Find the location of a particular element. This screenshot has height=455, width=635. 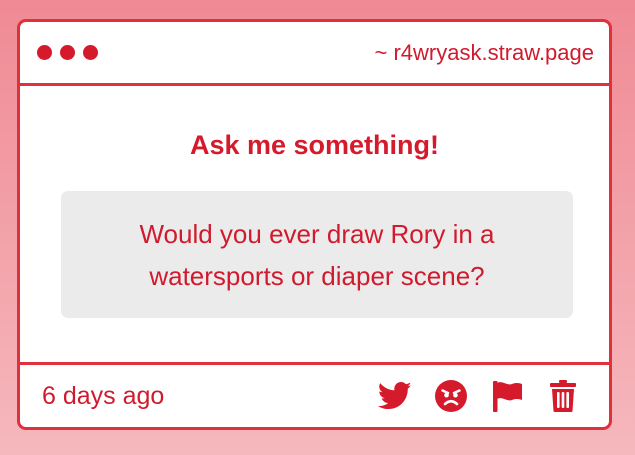

window-titlebar: ~ r4wryask.straw.page is located at coordinates (314, 54).